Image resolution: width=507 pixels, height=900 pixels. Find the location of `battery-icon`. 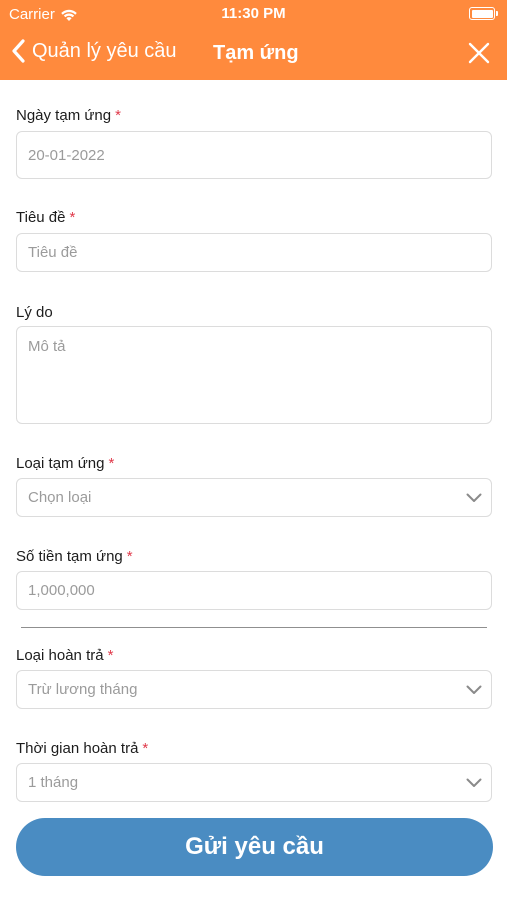

battery-icon is located at coordinates (483, 13).